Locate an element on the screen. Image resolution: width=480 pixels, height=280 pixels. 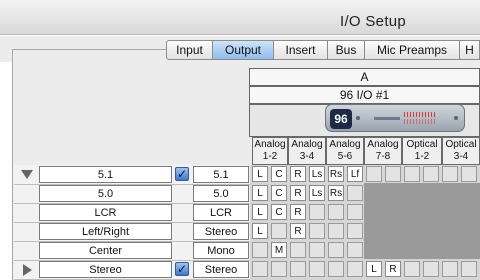
path-name: 5.0 is located at coordinates (105, 193).